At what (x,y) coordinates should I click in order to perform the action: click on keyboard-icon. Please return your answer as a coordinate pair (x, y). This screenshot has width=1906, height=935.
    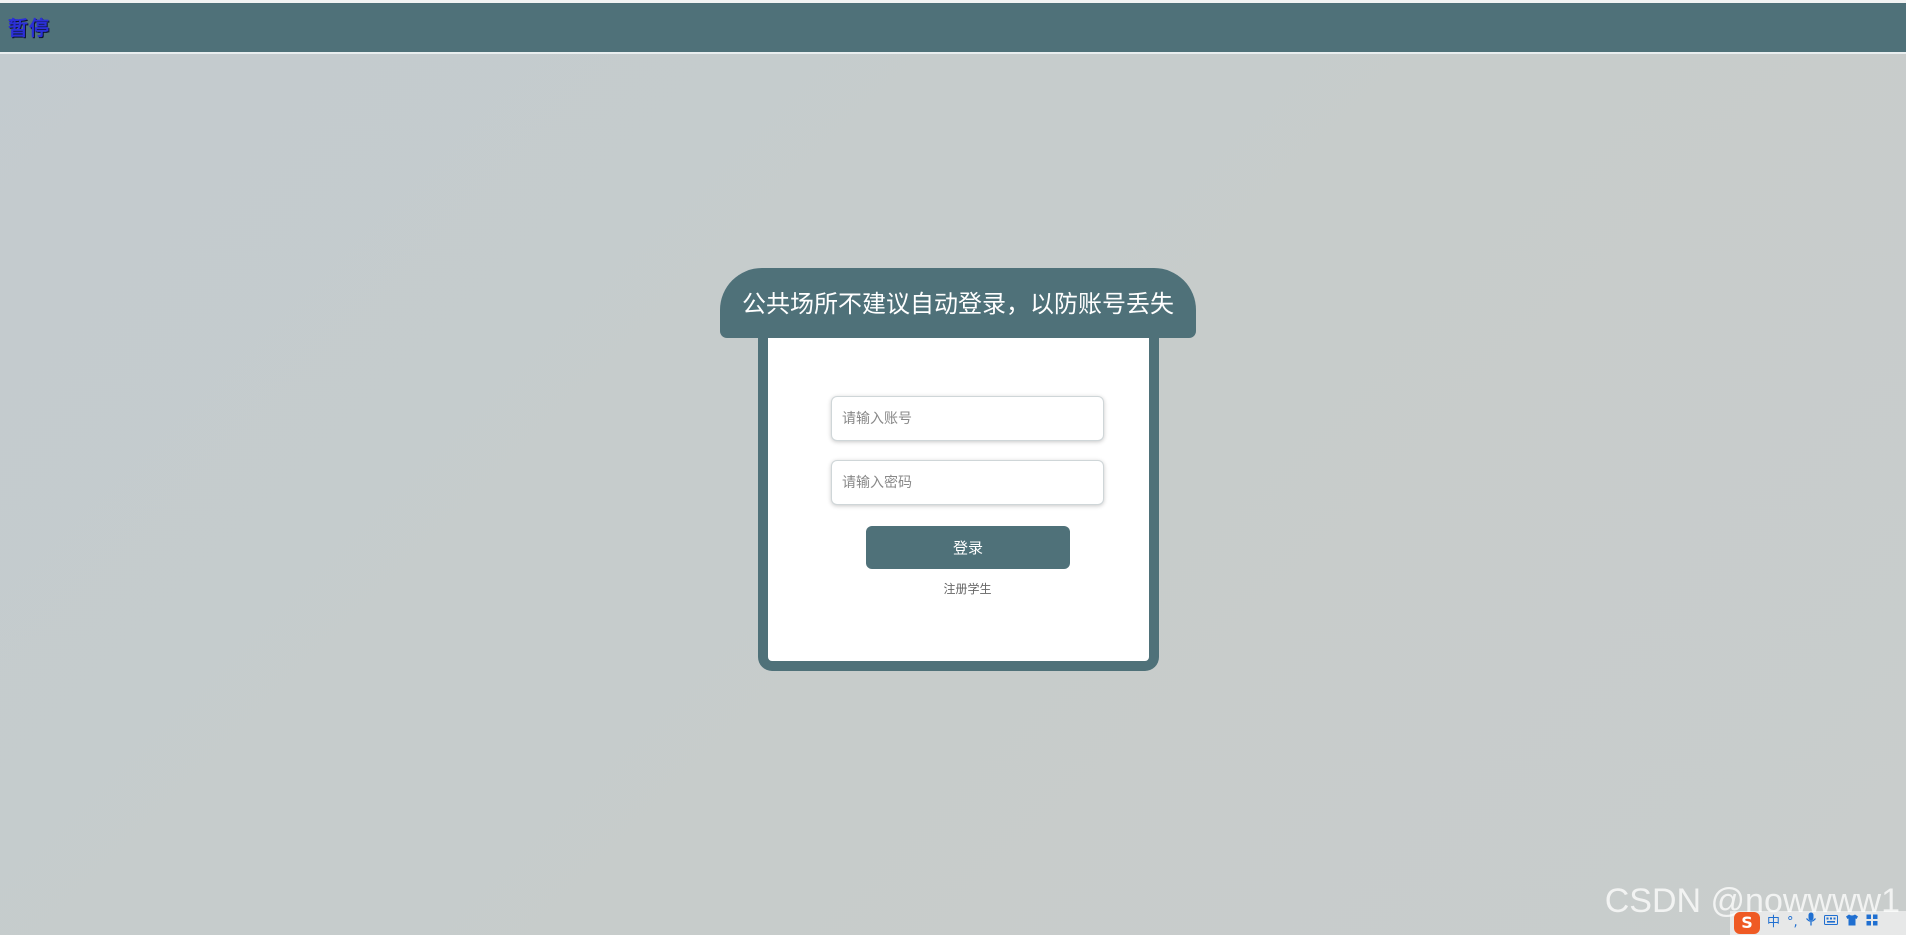
    Looking at the image, I should click on (1830, 923).